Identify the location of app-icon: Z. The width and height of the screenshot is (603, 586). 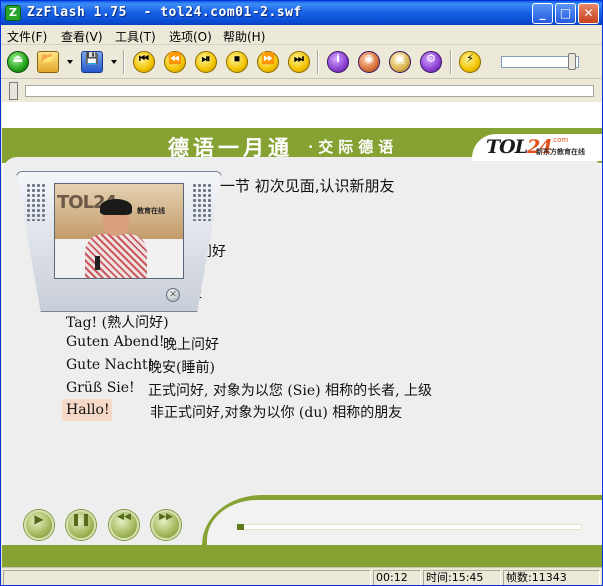
(13, 13).